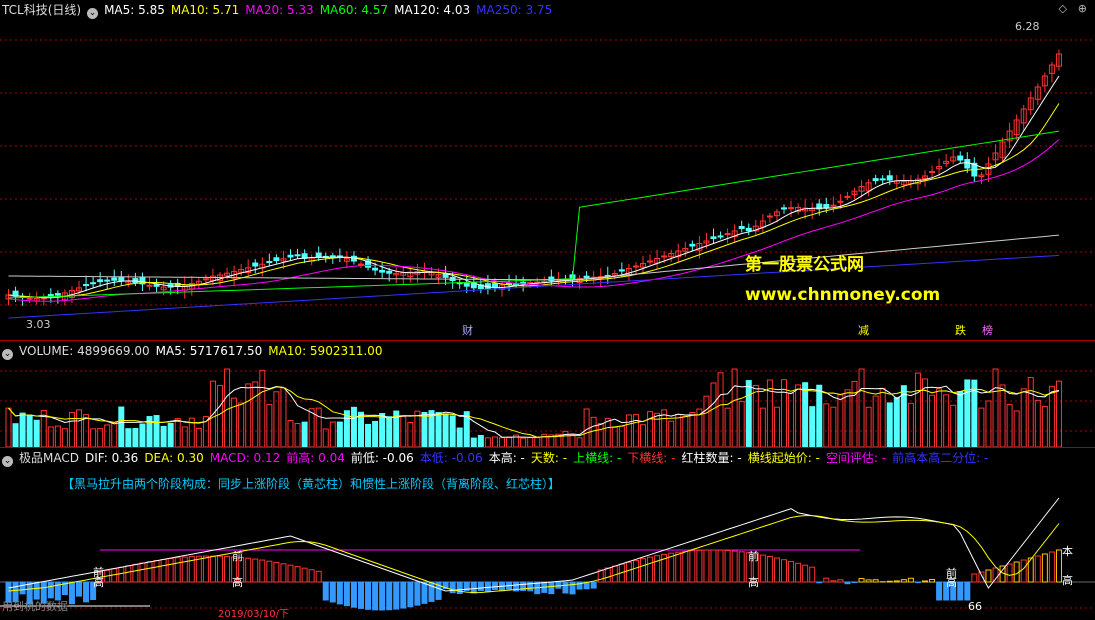 The width and height of the screenshot is (1095, 620). I want to click on panel-close-icon: ⊕, so click(1082, 8).